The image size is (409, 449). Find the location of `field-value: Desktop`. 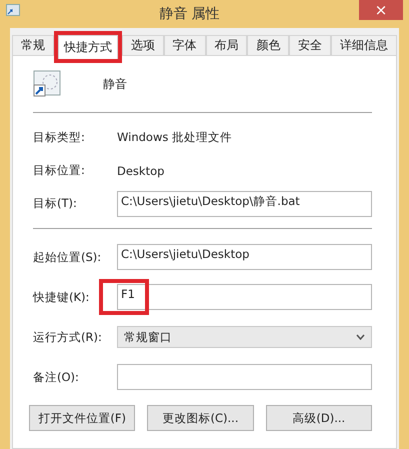

field-value: Desktop is located at coordinates (140, 171).